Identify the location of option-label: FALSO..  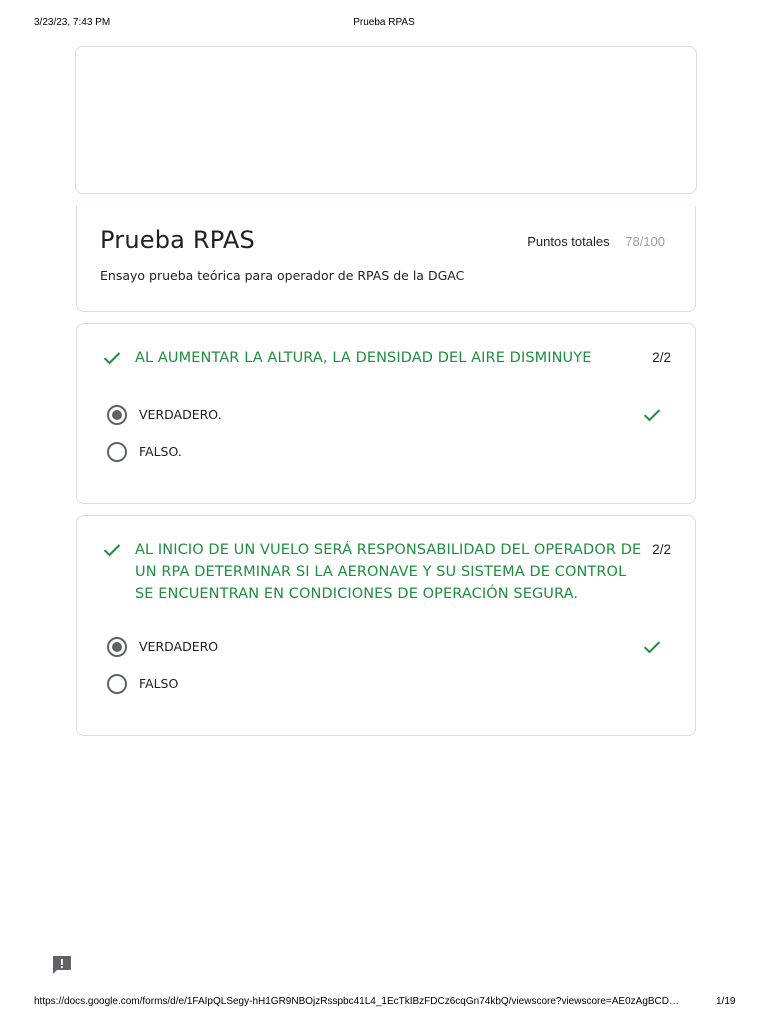
(160, 451).